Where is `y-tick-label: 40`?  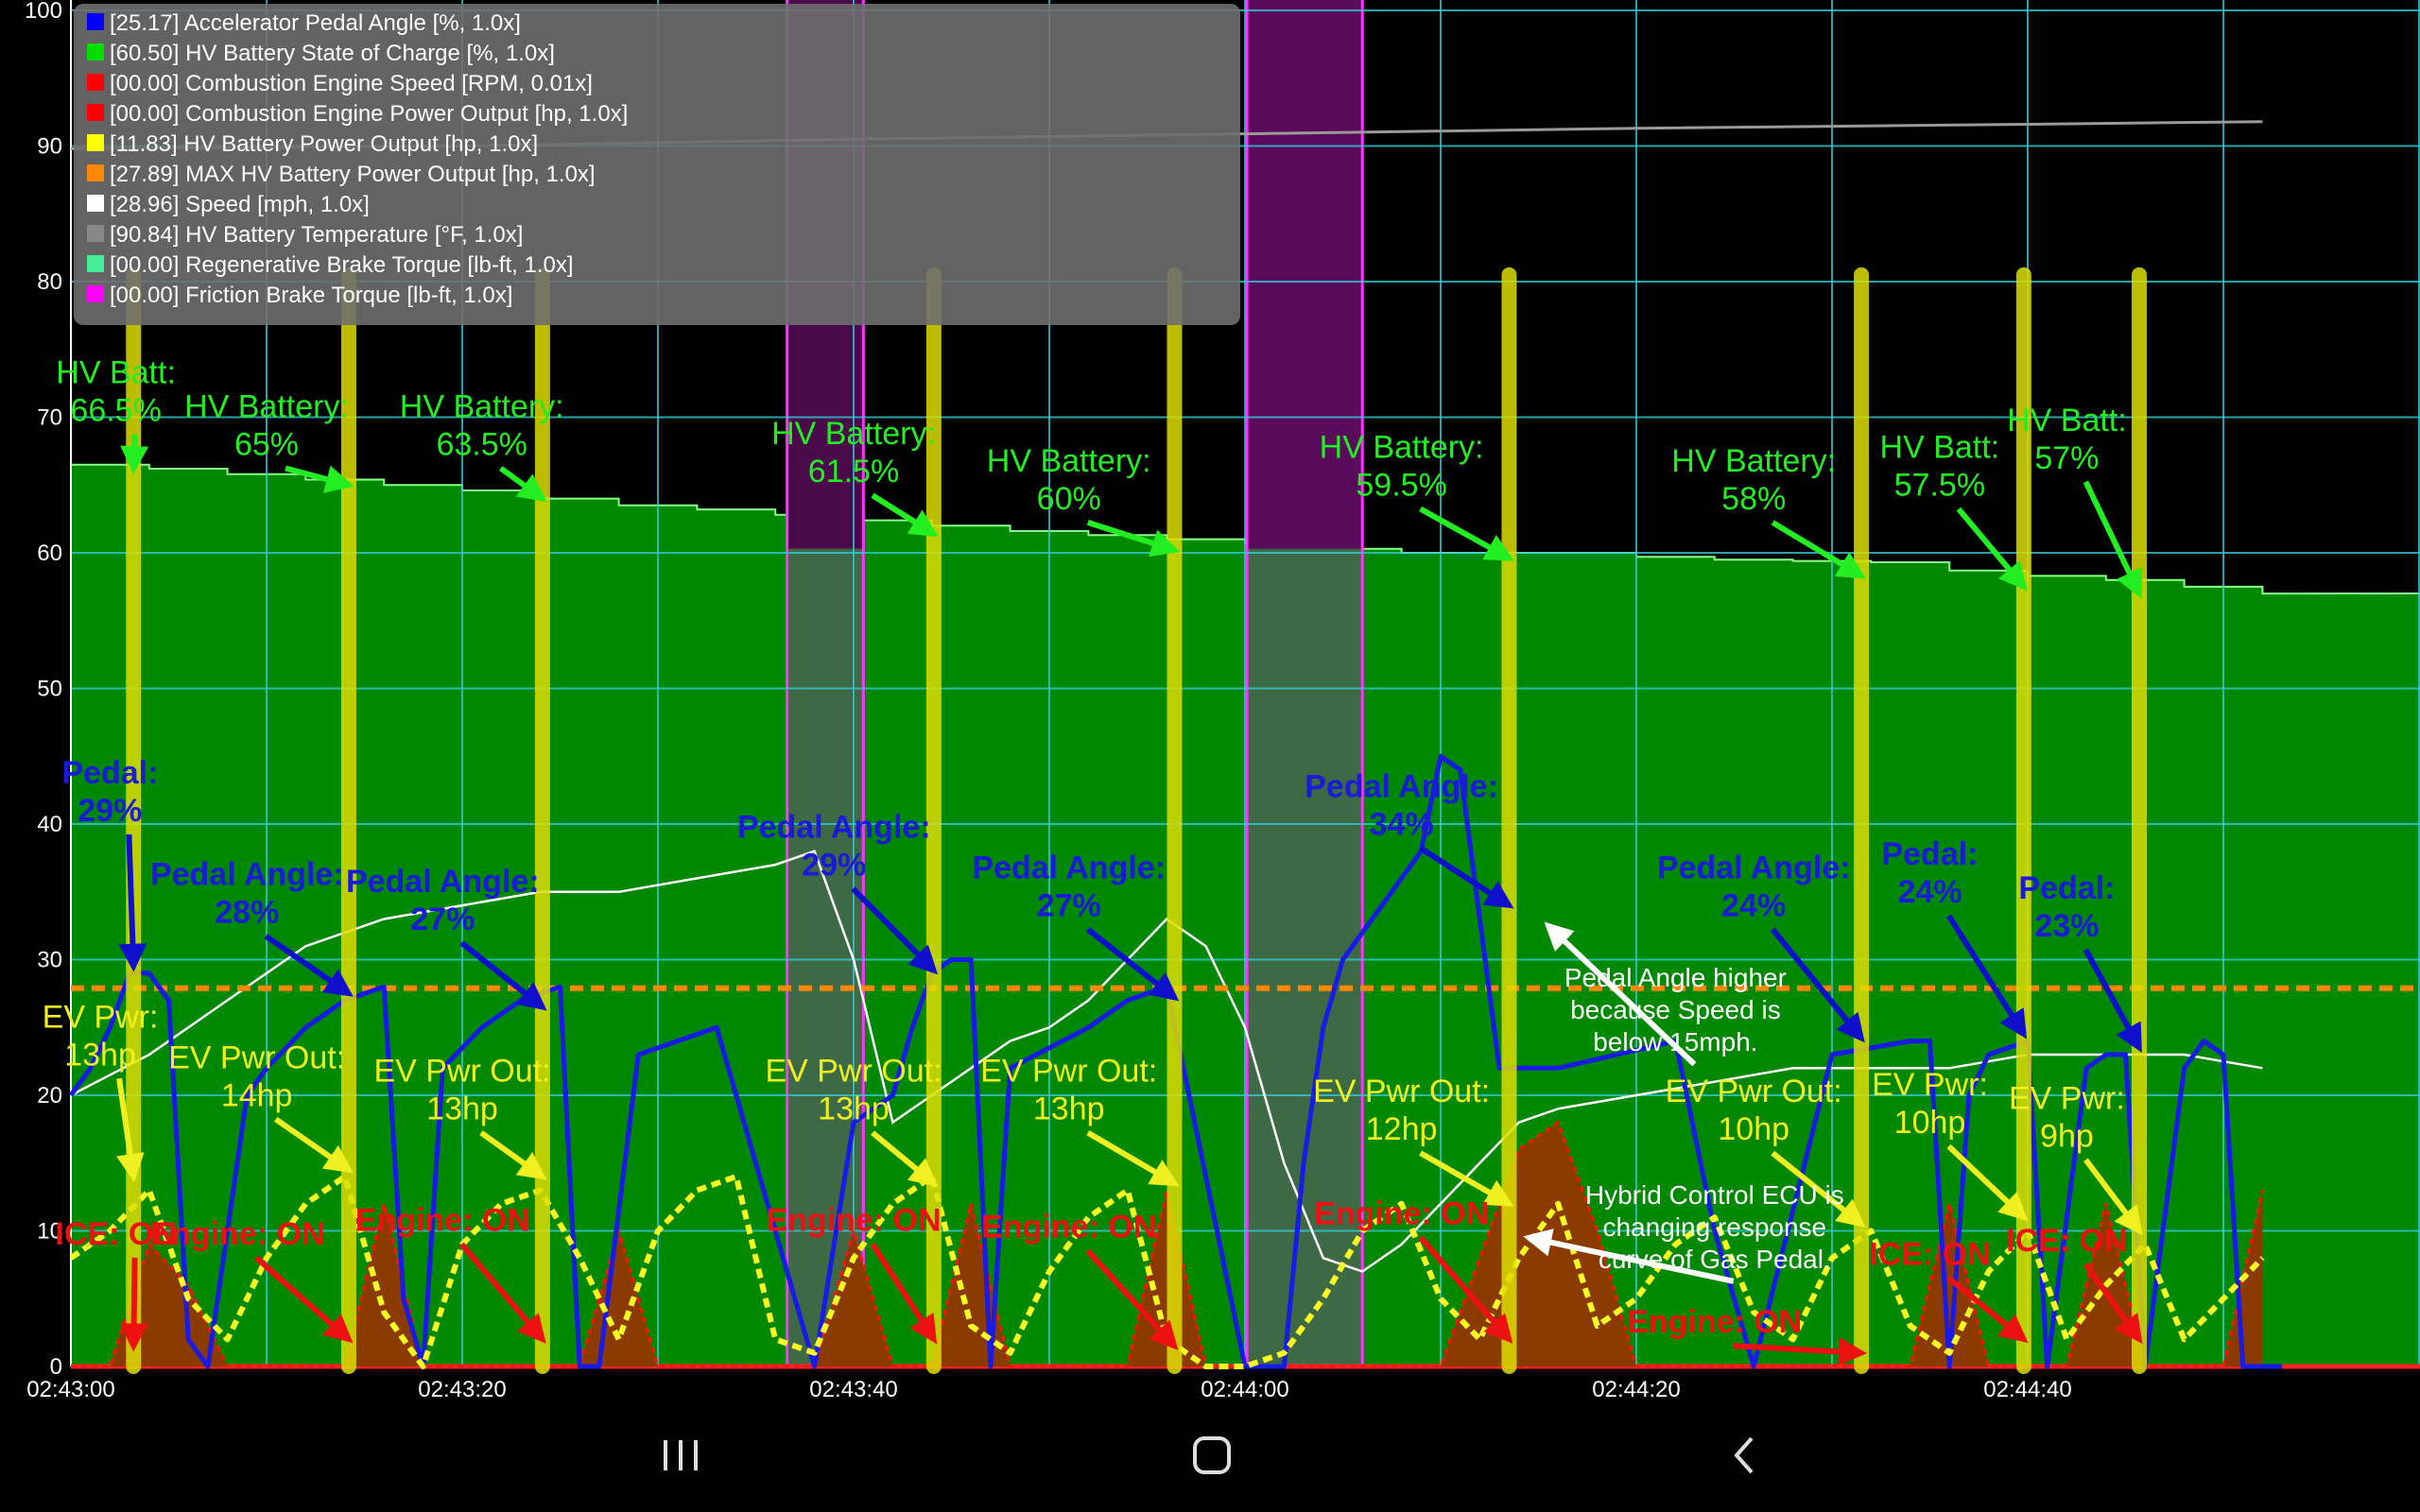 y-tick-label: 40 is located at coordinates (49, 824).